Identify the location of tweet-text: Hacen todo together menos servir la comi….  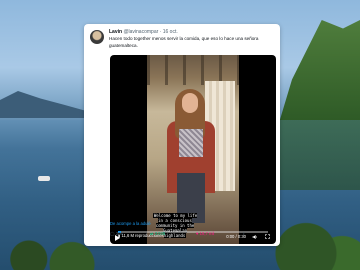
(184, 42).